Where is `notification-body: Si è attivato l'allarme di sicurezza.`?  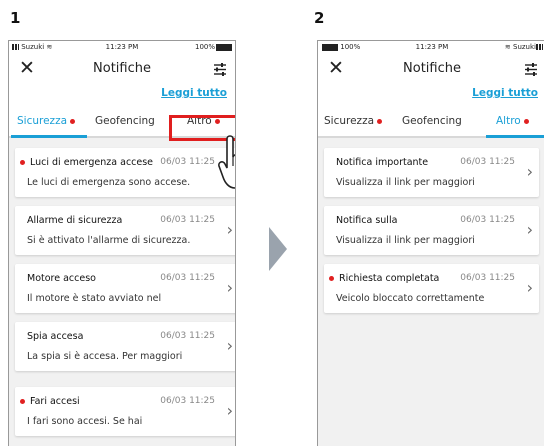 notification-body: Si è attivato l'allarme di sicurezza. is located at coordinates (109, 240).